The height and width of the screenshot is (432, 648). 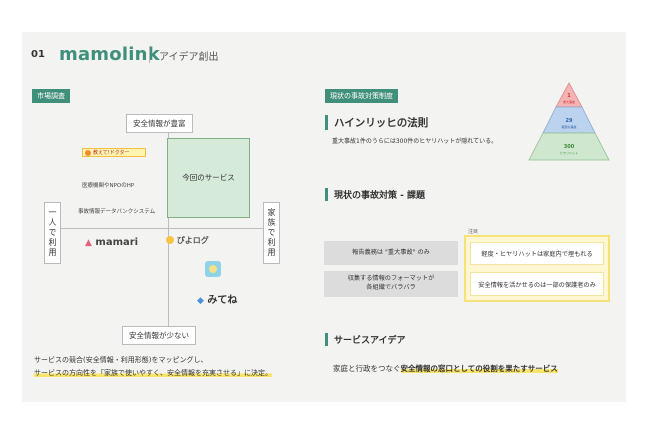 I want to click on highlight-box: 軽度・ヒヤリハットは家庭内で埋もれる 安全情報を活かせるのは一部の保護者のみ, so click(x=537, y=268).